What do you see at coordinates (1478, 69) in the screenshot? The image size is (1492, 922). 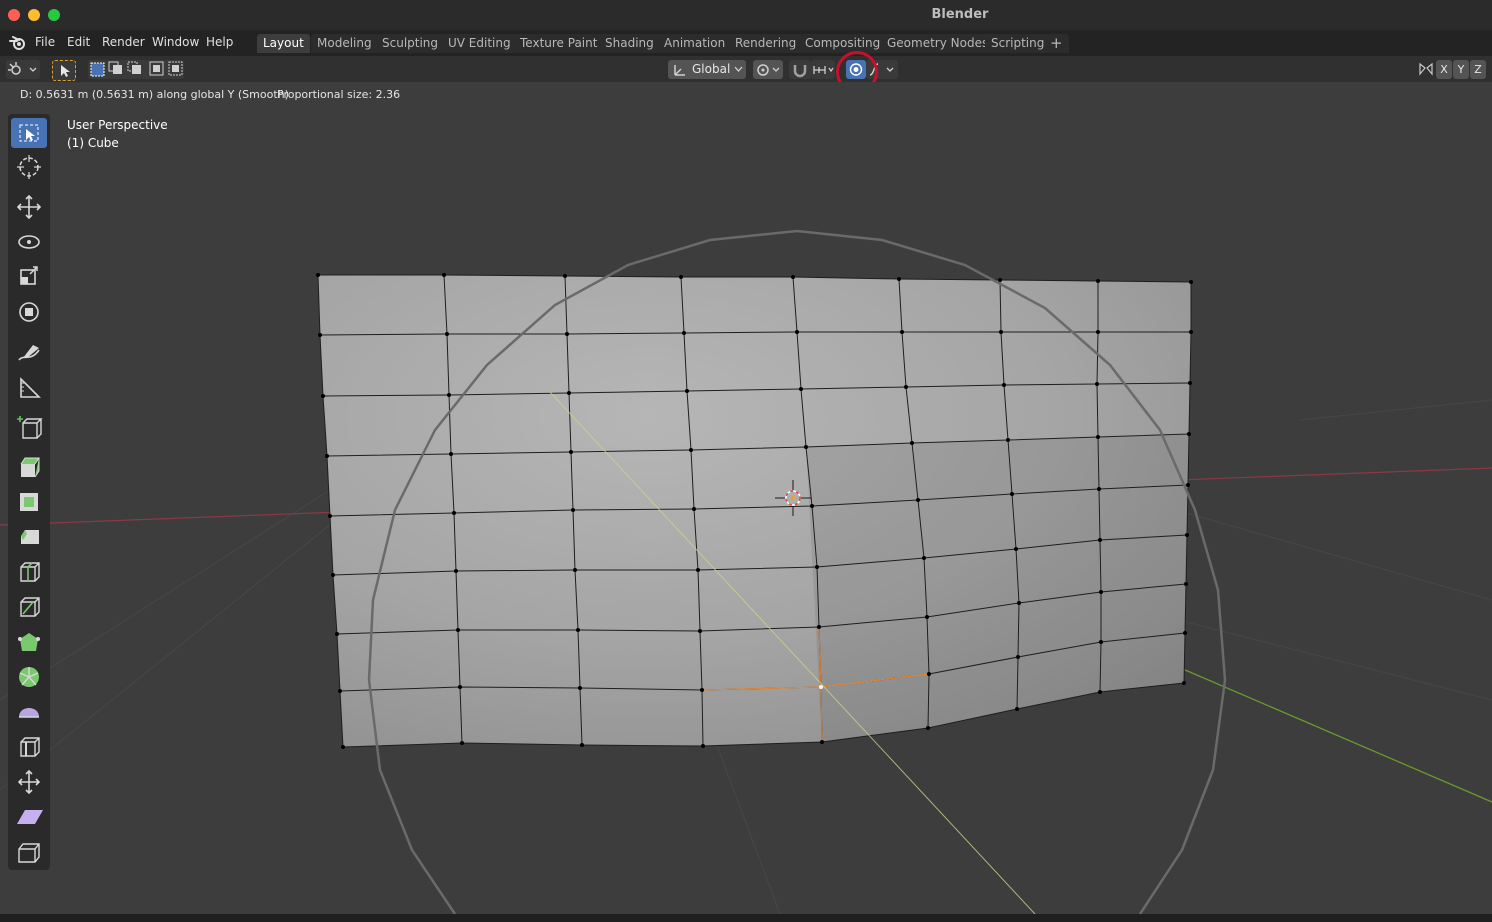 I see `mirror-z-toggle: Z` at bounding box center [1478, 69].